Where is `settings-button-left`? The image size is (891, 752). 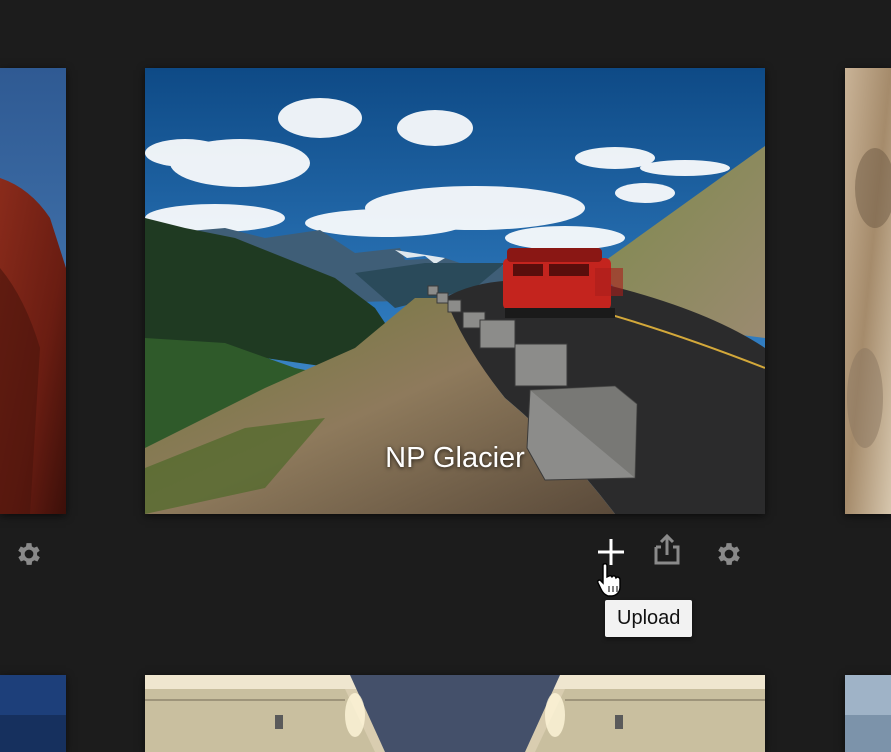 settings-button-left is located at coordinates (29, 554).